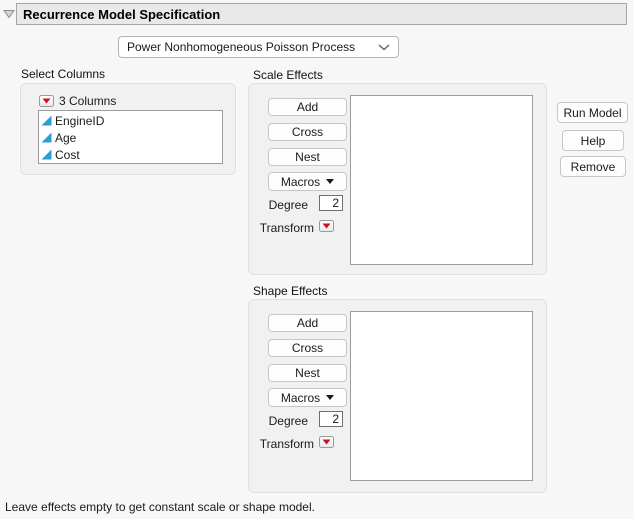  What do you see at coordinates (130, 120) in the screenshot?
I see `list-item: EngineID` at bounding box center [130, 120].